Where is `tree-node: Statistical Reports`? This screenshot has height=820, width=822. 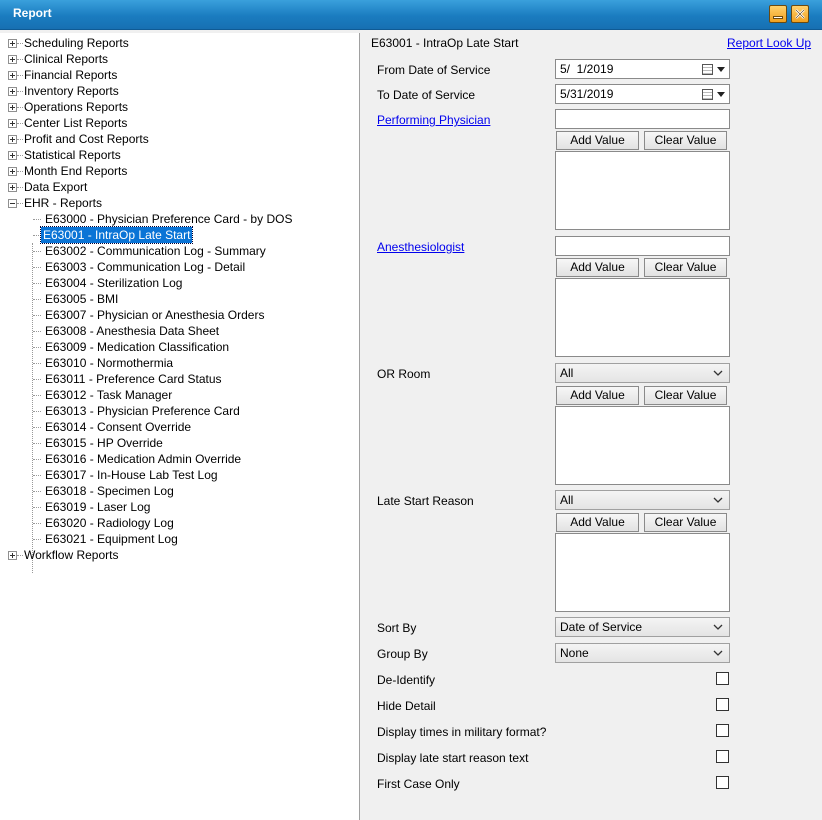
tree-node: Statistical Reports is located at coordinates (177, 155).